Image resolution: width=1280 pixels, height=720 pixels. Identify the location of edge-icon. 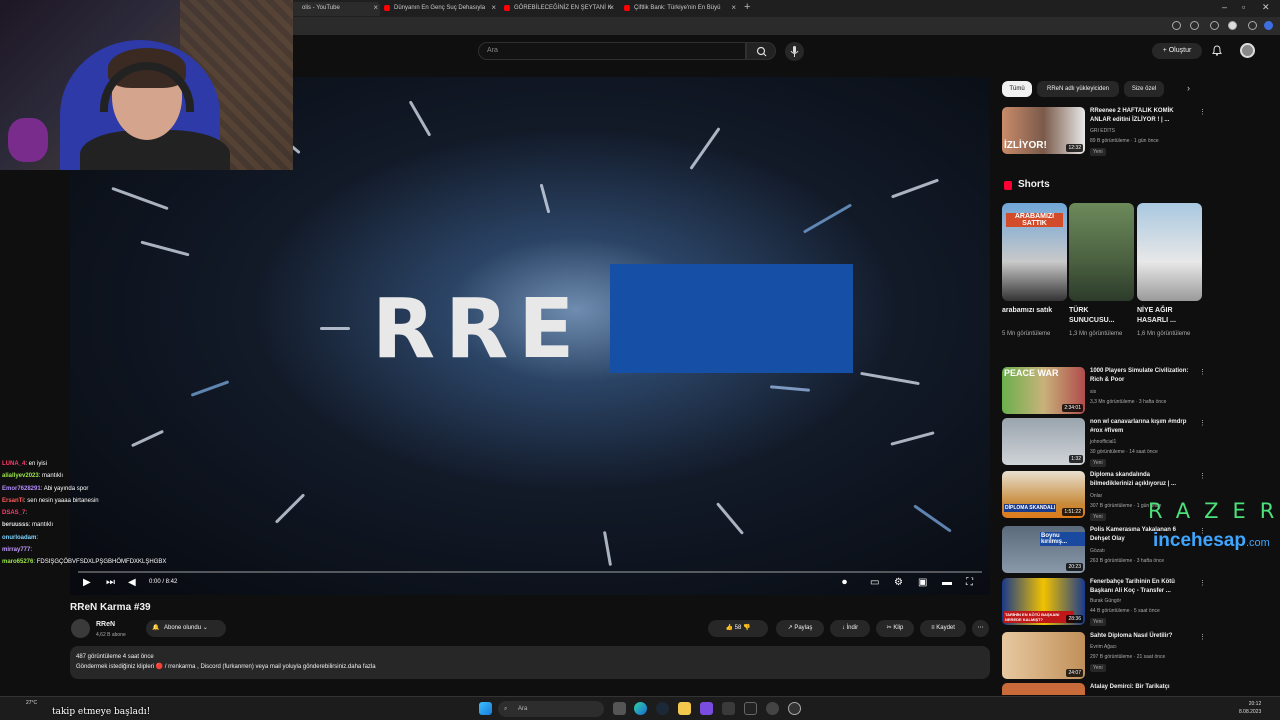
(640, 708).